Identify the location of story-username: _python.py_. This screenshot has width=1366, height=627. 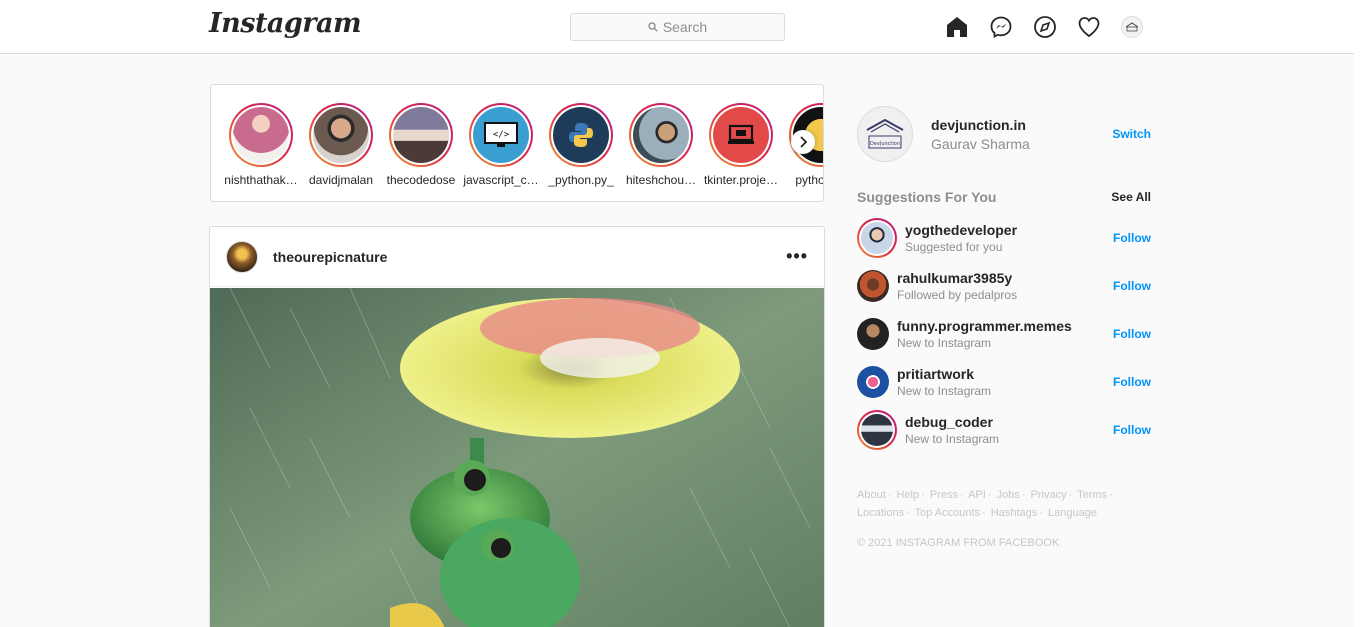
(581, 180).